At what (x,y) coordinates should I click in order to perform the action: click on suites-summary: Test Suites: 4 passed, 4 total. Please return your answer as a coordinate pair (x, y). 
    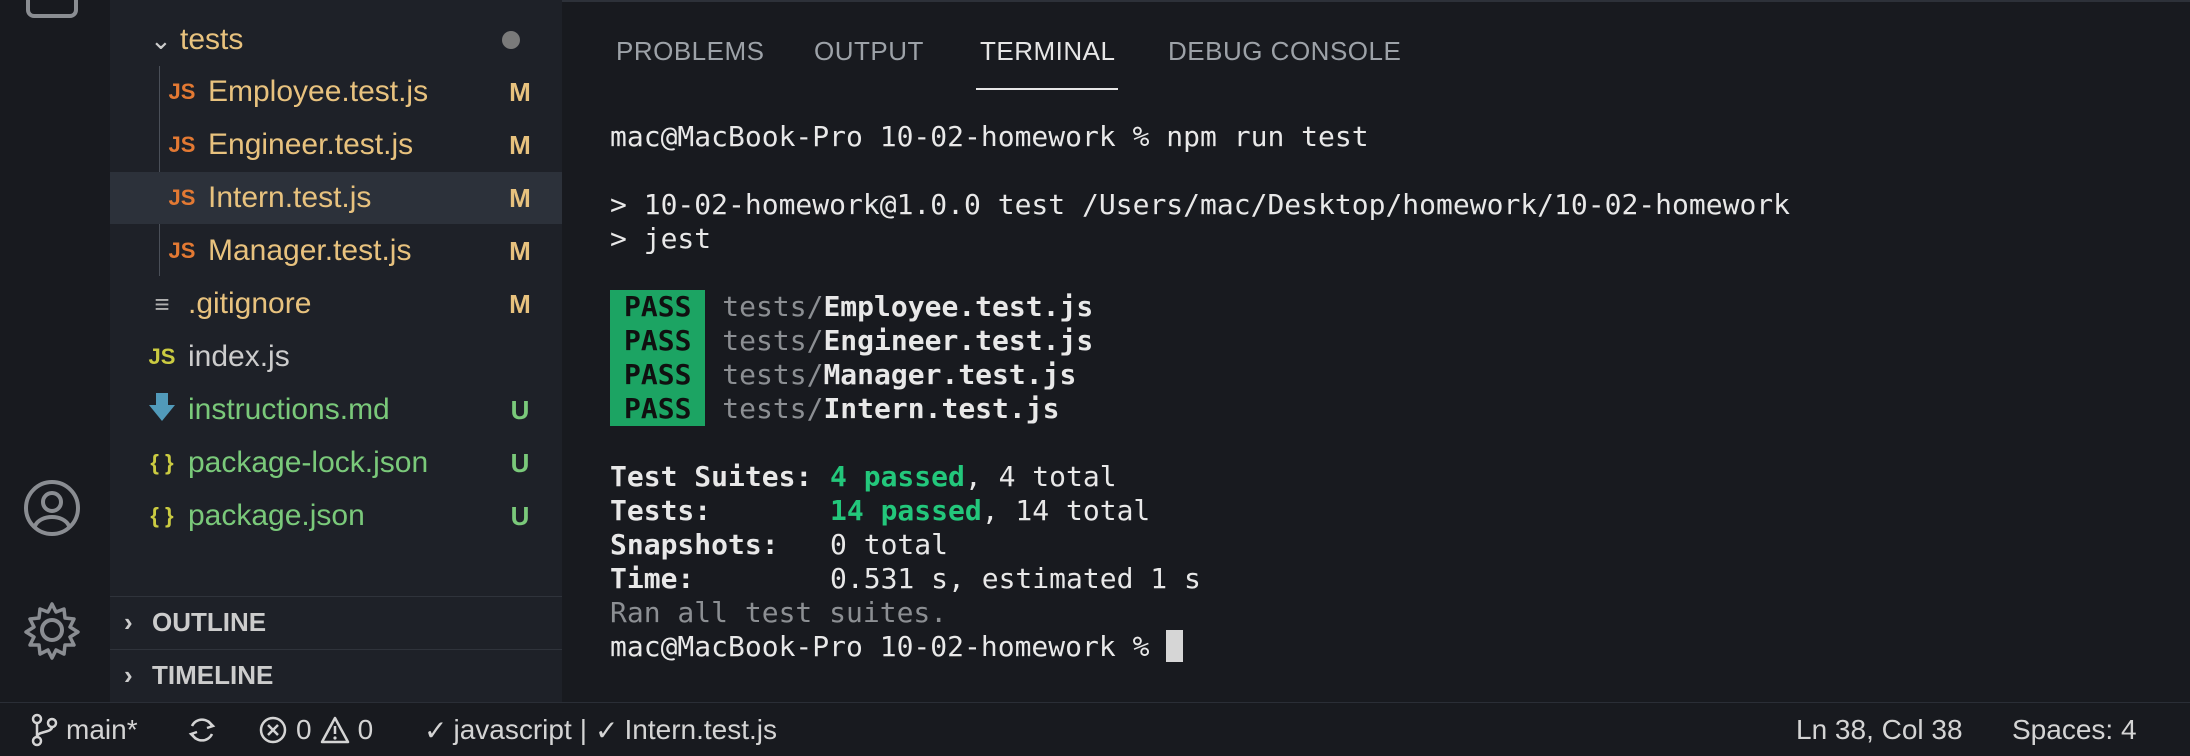
    Looking at the image, I should click on (863, 477).